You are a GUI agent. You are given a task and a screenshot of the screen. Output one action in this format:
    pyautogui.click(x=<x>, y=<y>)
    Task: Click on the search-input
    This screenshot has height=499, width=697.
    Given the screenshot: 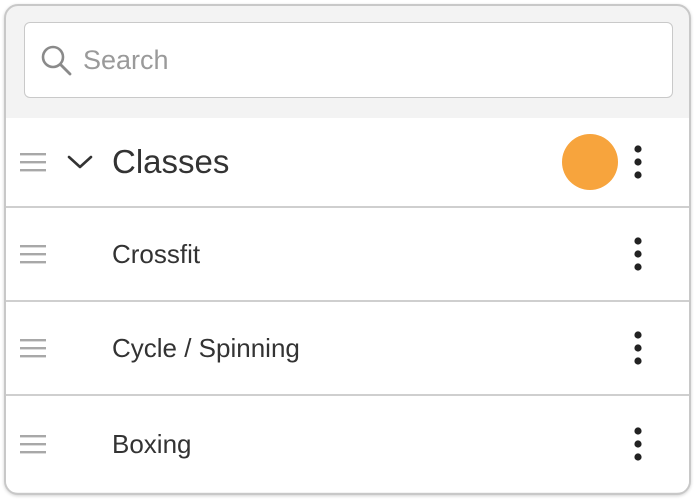 What is the action you would take?
    pyautogui.click(x=363, y=60)
    